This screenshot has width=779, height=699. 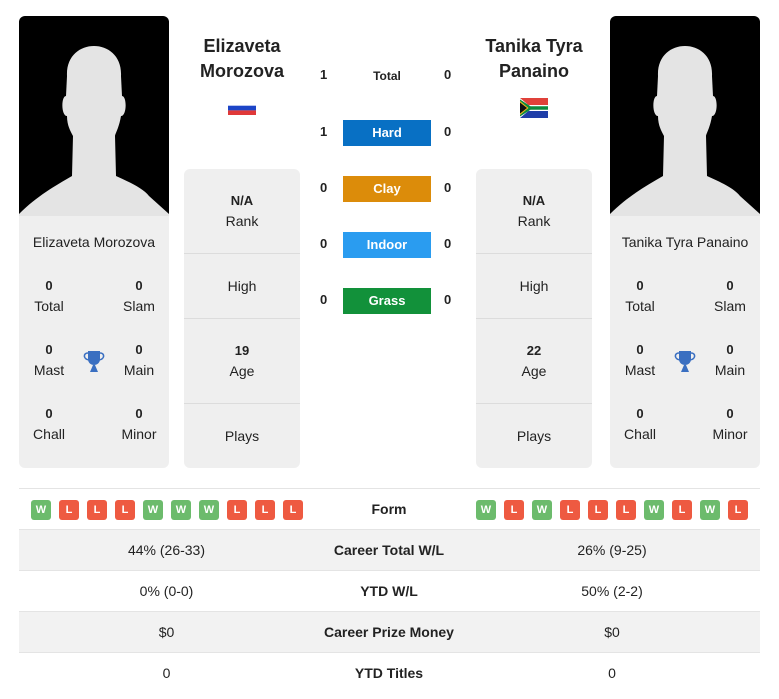 I want to click on player-name: Elizaveta Morozova, so click(x=94, y=242).